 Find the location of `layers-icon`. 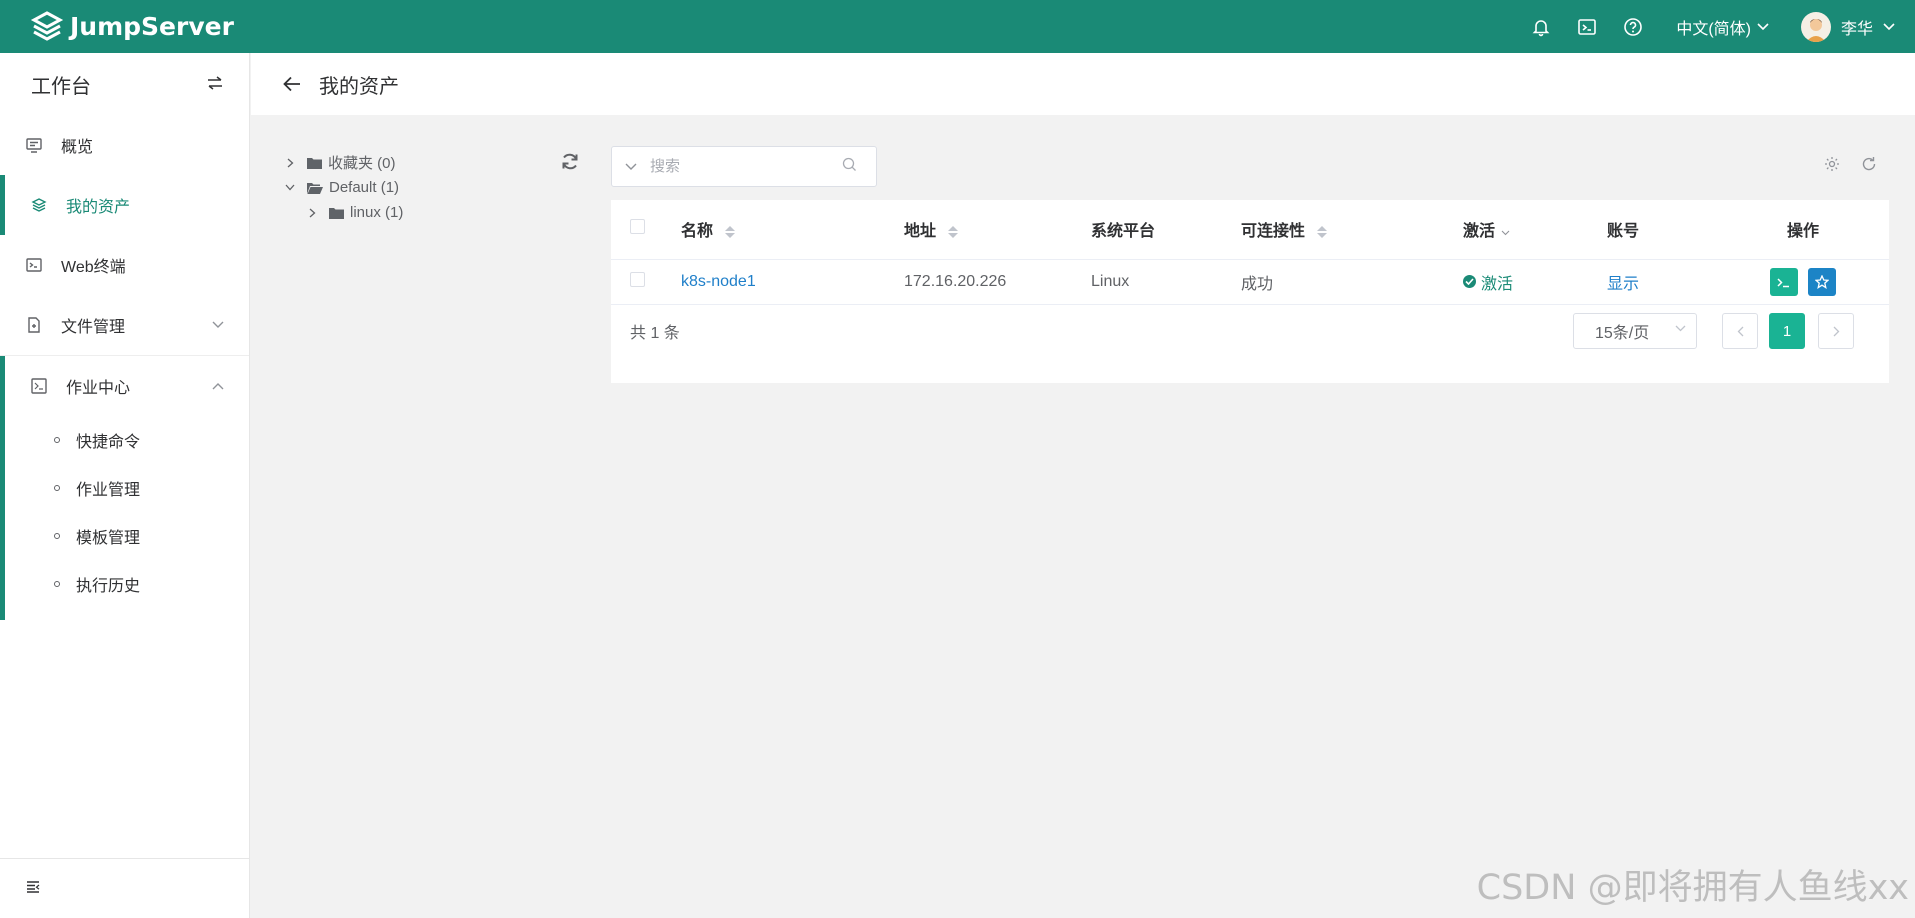

layers-icon is located at coordinates (39, 205).